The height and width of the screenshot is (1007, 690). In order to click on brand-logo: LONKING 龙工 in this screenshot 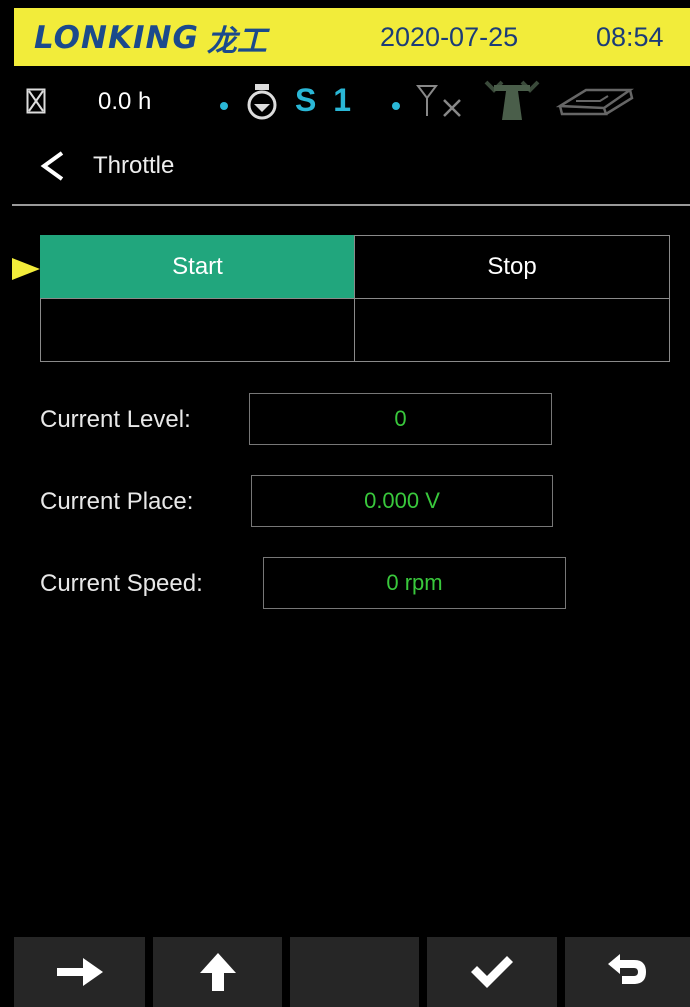, I will do `click(150, 38)`.